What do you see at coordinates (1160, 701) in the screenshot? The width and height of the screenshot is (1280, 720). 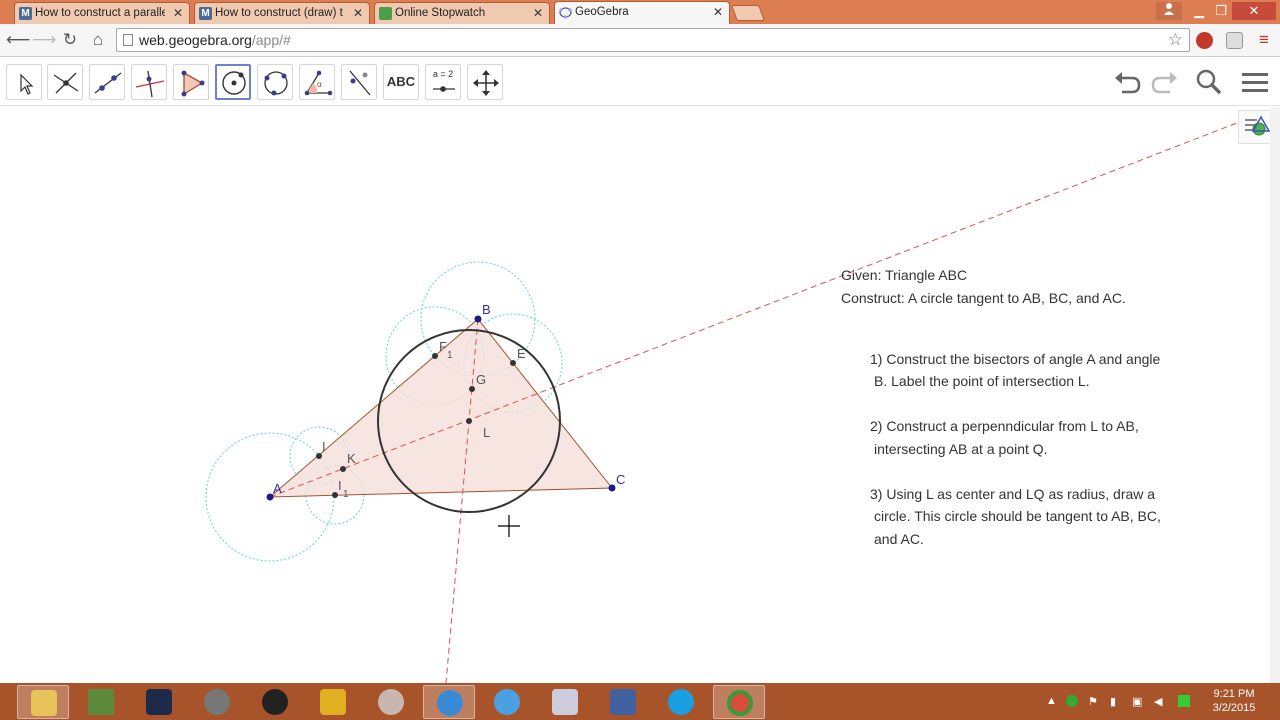 I see `tray-volume-icon: ◀` at bounding box center [1160, 701].